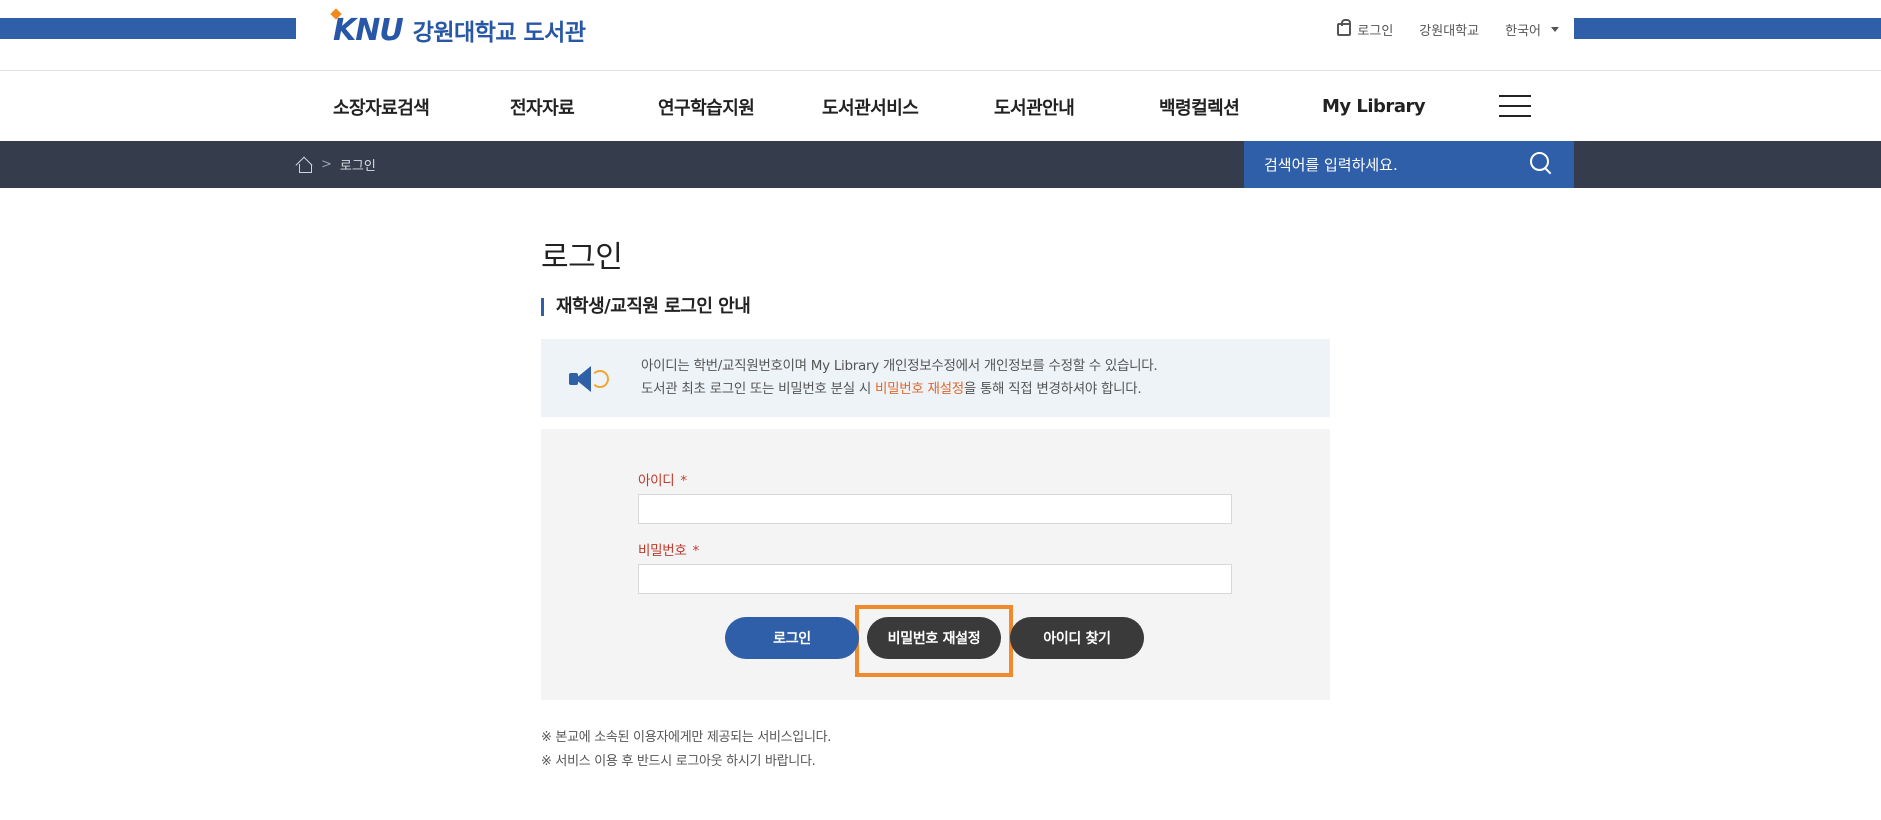 This screenshot has height=820, width=1881. What do you see at coordinates (940, 35) in the screenshot?
I see `top-bar: KNU 강원대학교 도서관 로그인 강원대학교 한국어` at bounding box center [940, 35].